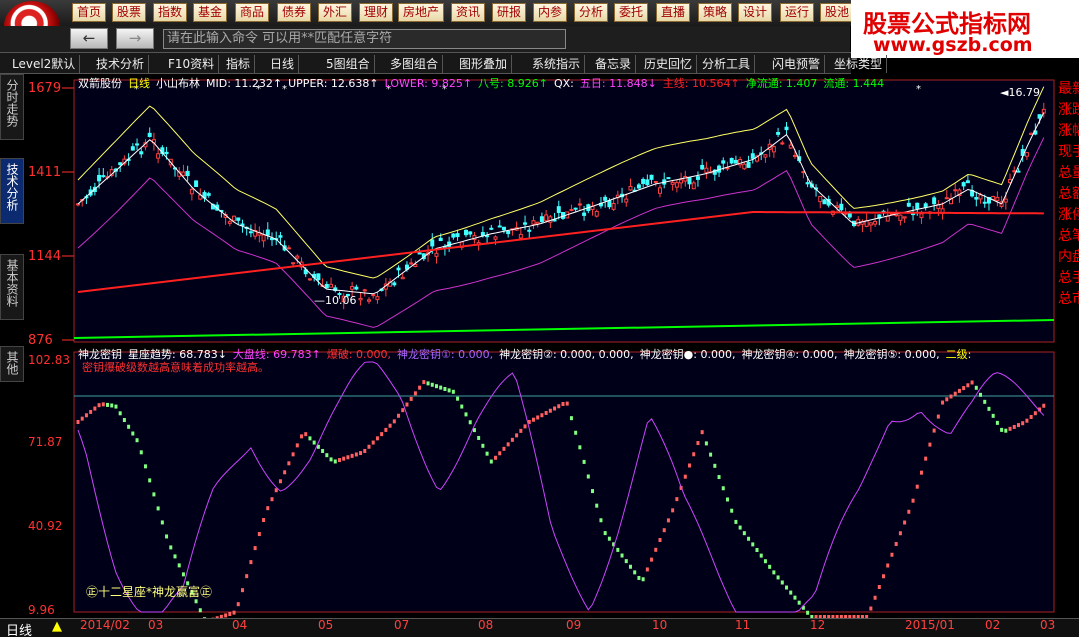 The height and width of the screenshot is (637, 1079). Describe the element at coordinates (1068, 278) in the screenshot. I see `quote-label-9: 总手` at that location.